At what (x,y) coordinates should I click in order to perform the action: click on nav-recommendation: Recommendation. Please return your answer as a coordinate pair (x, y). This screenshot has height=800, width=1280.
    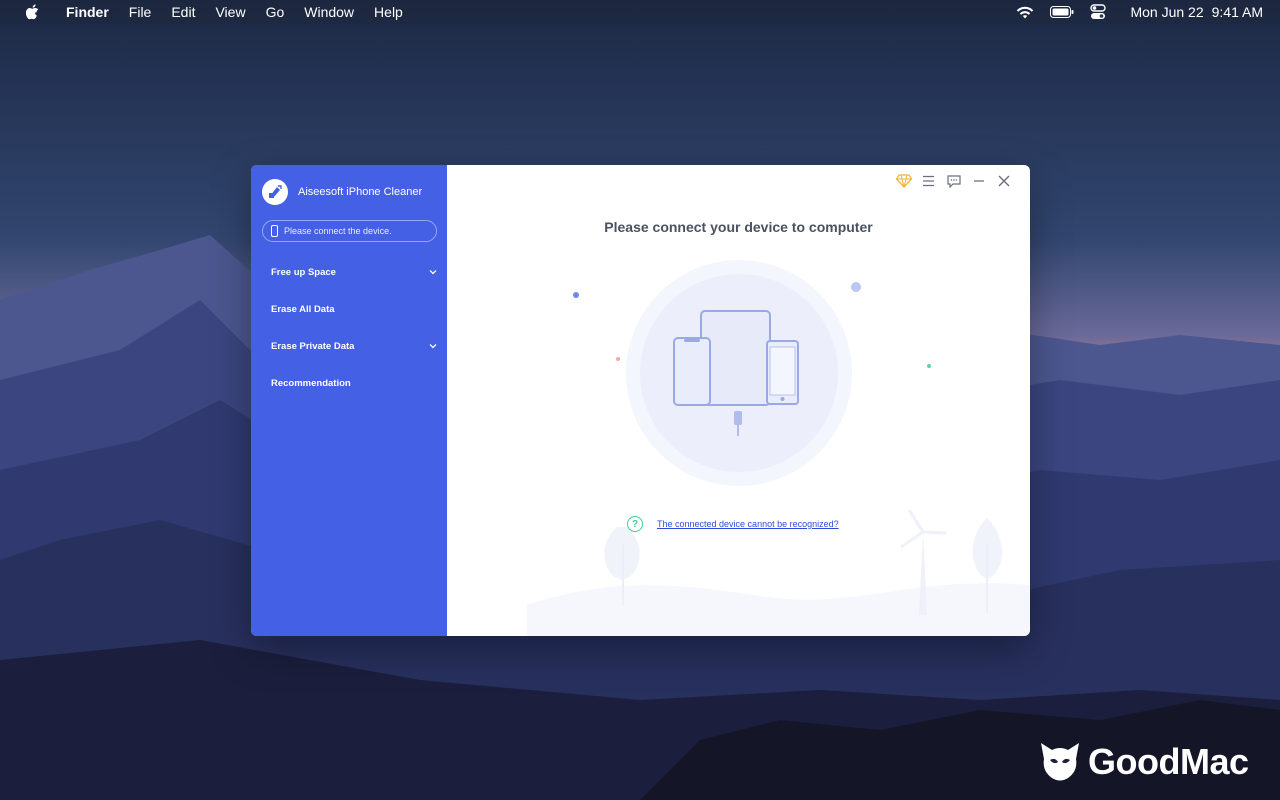
    Looking at the image, I should click on (356, 383).